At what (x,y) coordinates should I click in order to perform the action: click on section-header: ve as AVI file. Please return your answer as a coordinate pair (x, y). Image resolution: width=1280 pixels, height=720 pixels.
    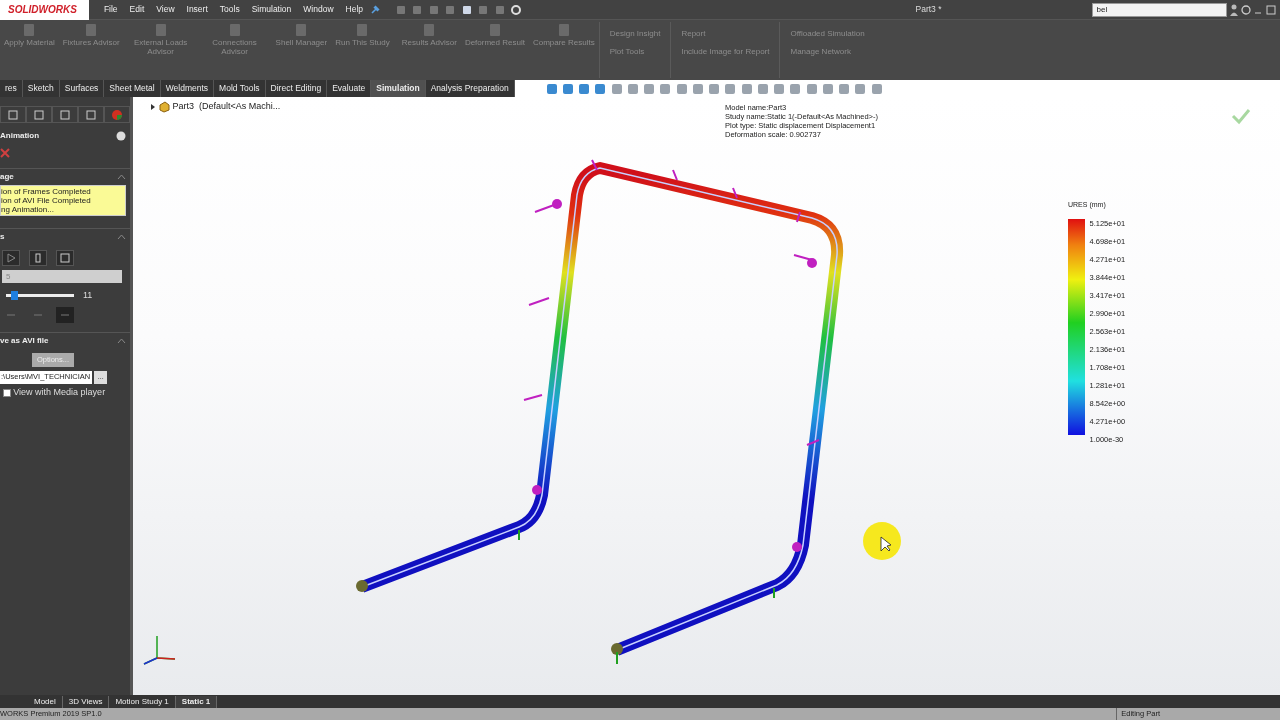
    Looking at the image, I should click on (24, 341).